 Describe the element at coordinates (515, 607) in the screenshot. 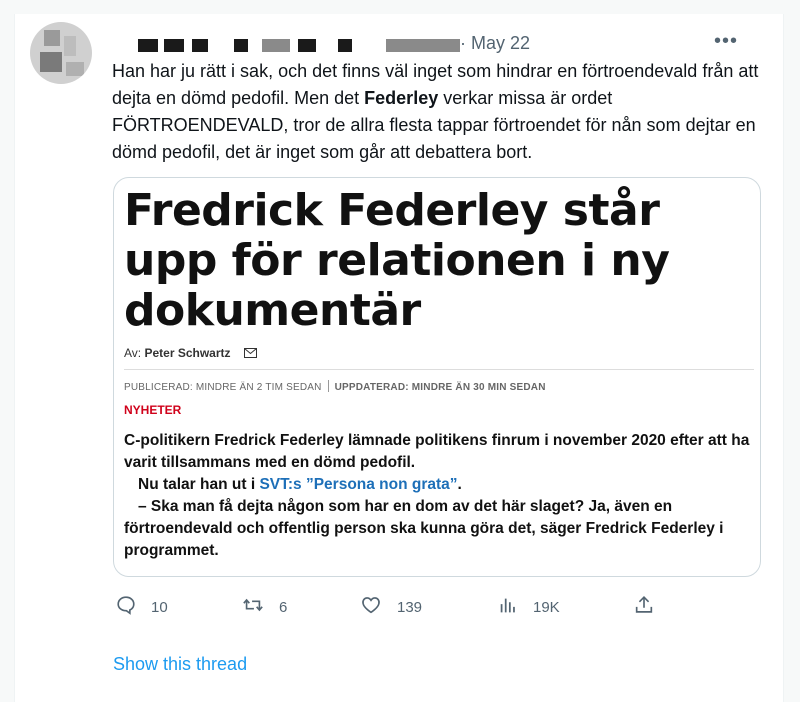

I see `views-icon` at that location.